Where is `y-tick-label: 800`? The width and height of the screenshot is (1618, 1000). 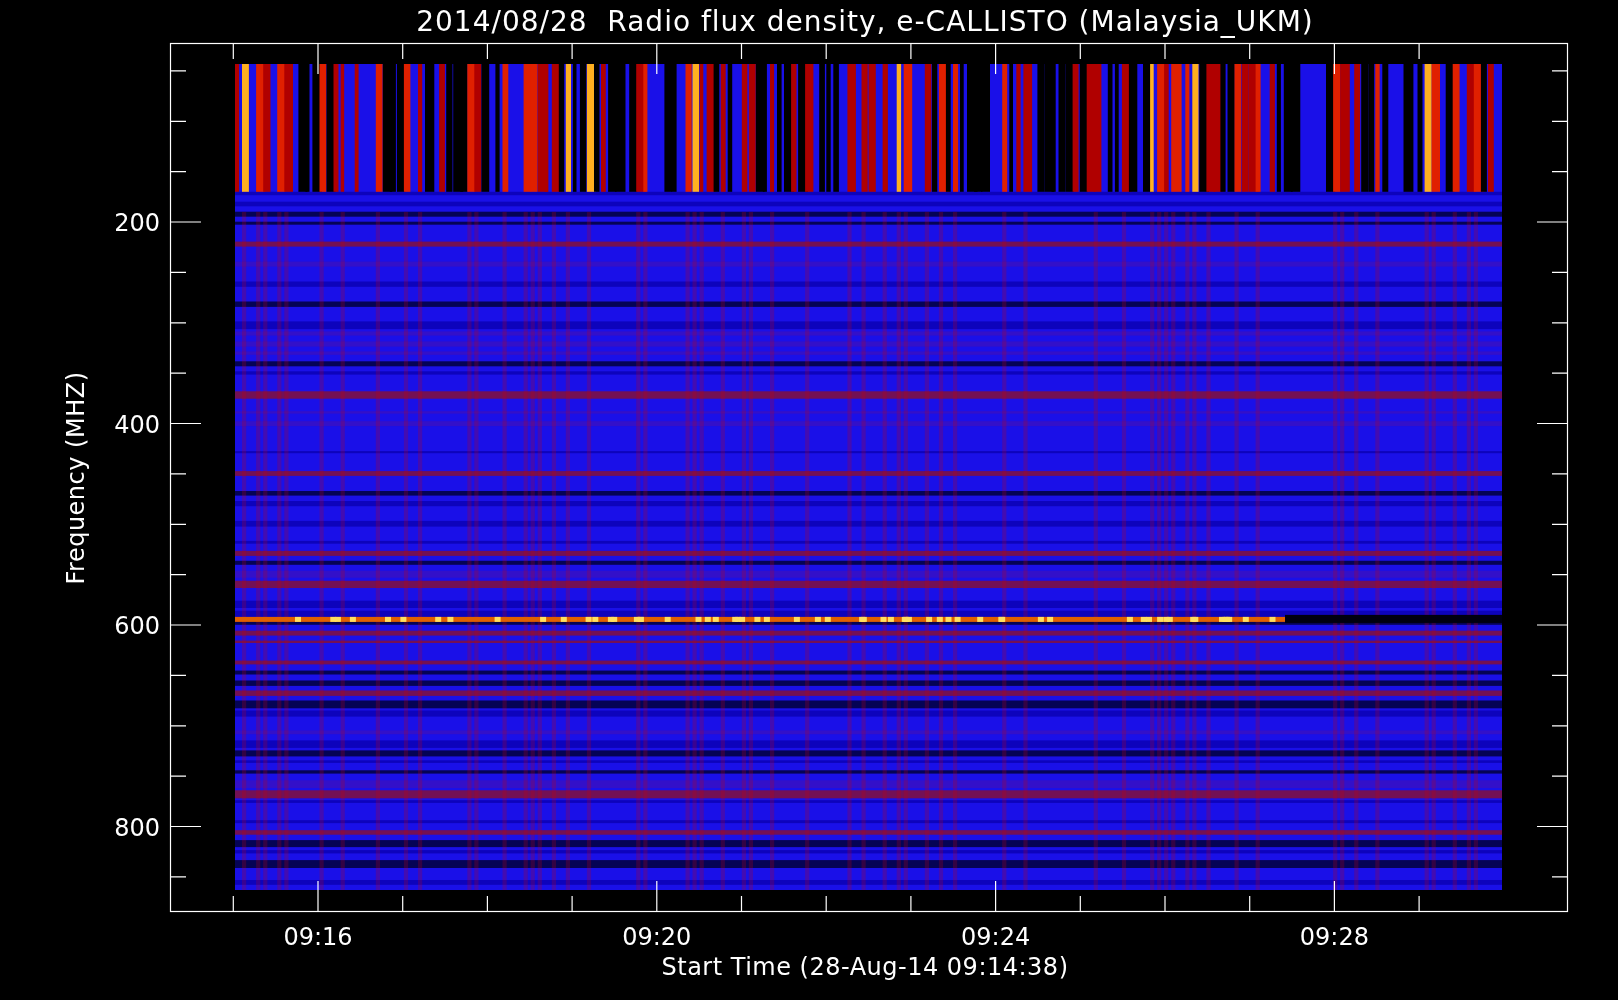 y-tick-label: 800 is located at coordinates (137, 827).